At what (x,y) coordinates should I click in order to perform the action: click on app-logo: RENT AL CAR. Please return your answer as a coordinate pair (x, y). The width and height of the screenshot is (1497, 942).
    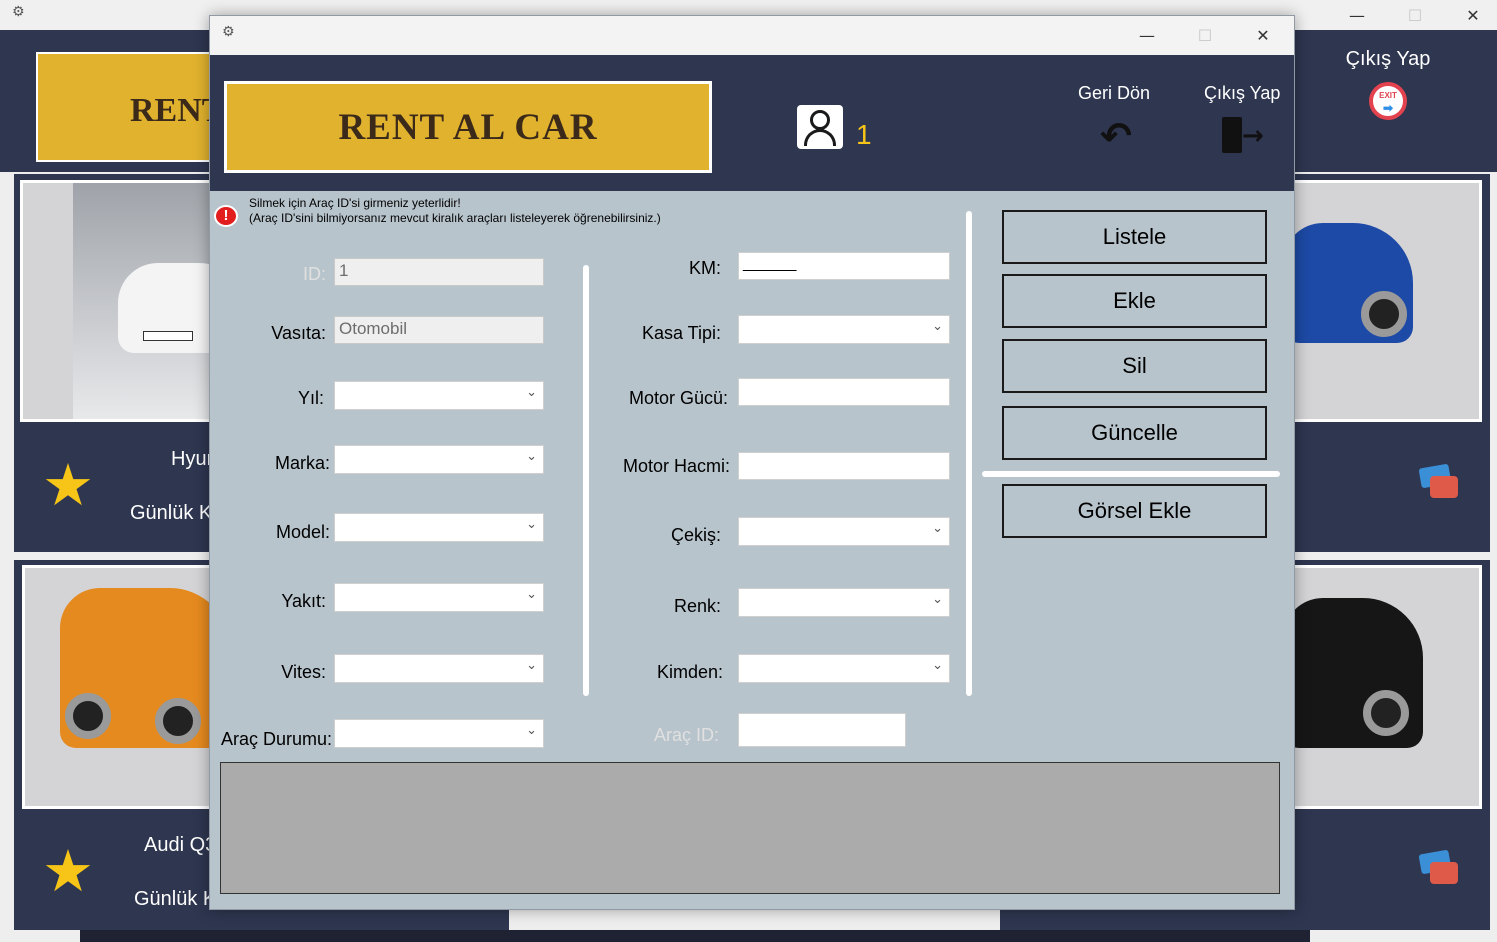
    Looking at the image, I should click on (468, 127).